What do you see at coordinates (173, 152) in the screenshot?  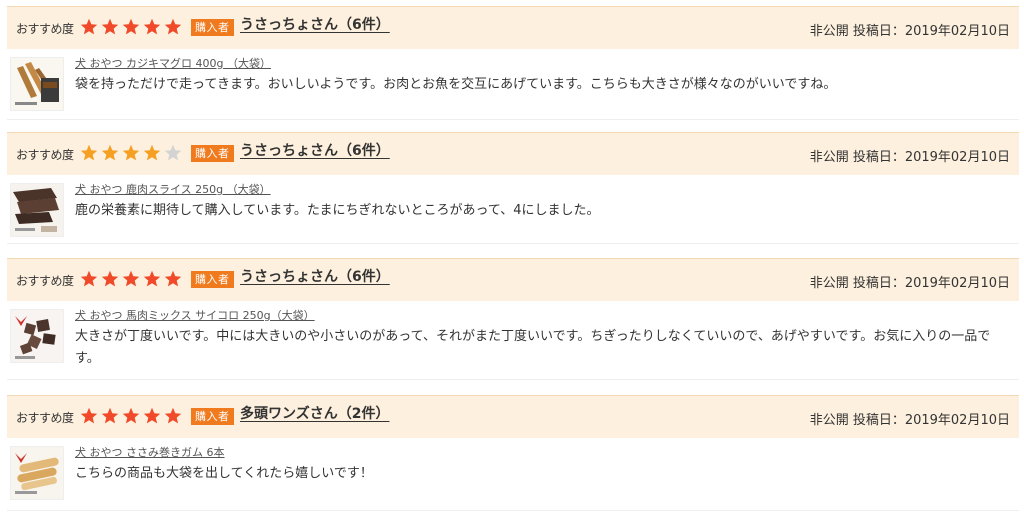 I see `star-empty-icon` at bounding box center [173, 152].